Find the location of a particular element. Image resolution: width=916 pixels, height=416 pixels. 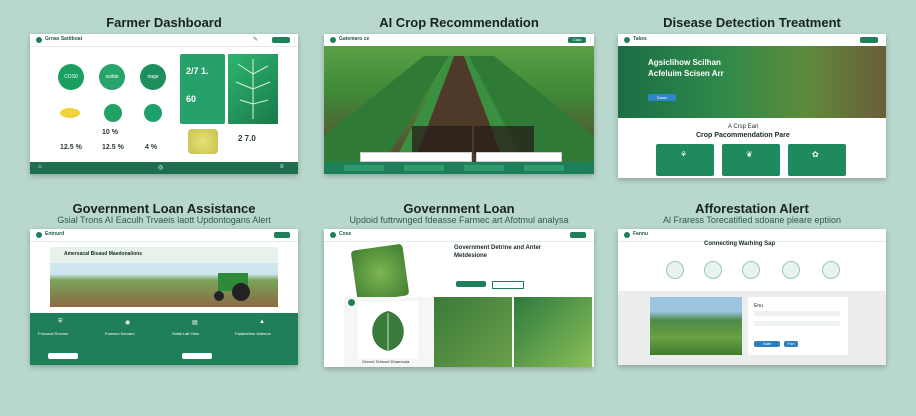

form-label: Enu is located at coordinates (758, 306).